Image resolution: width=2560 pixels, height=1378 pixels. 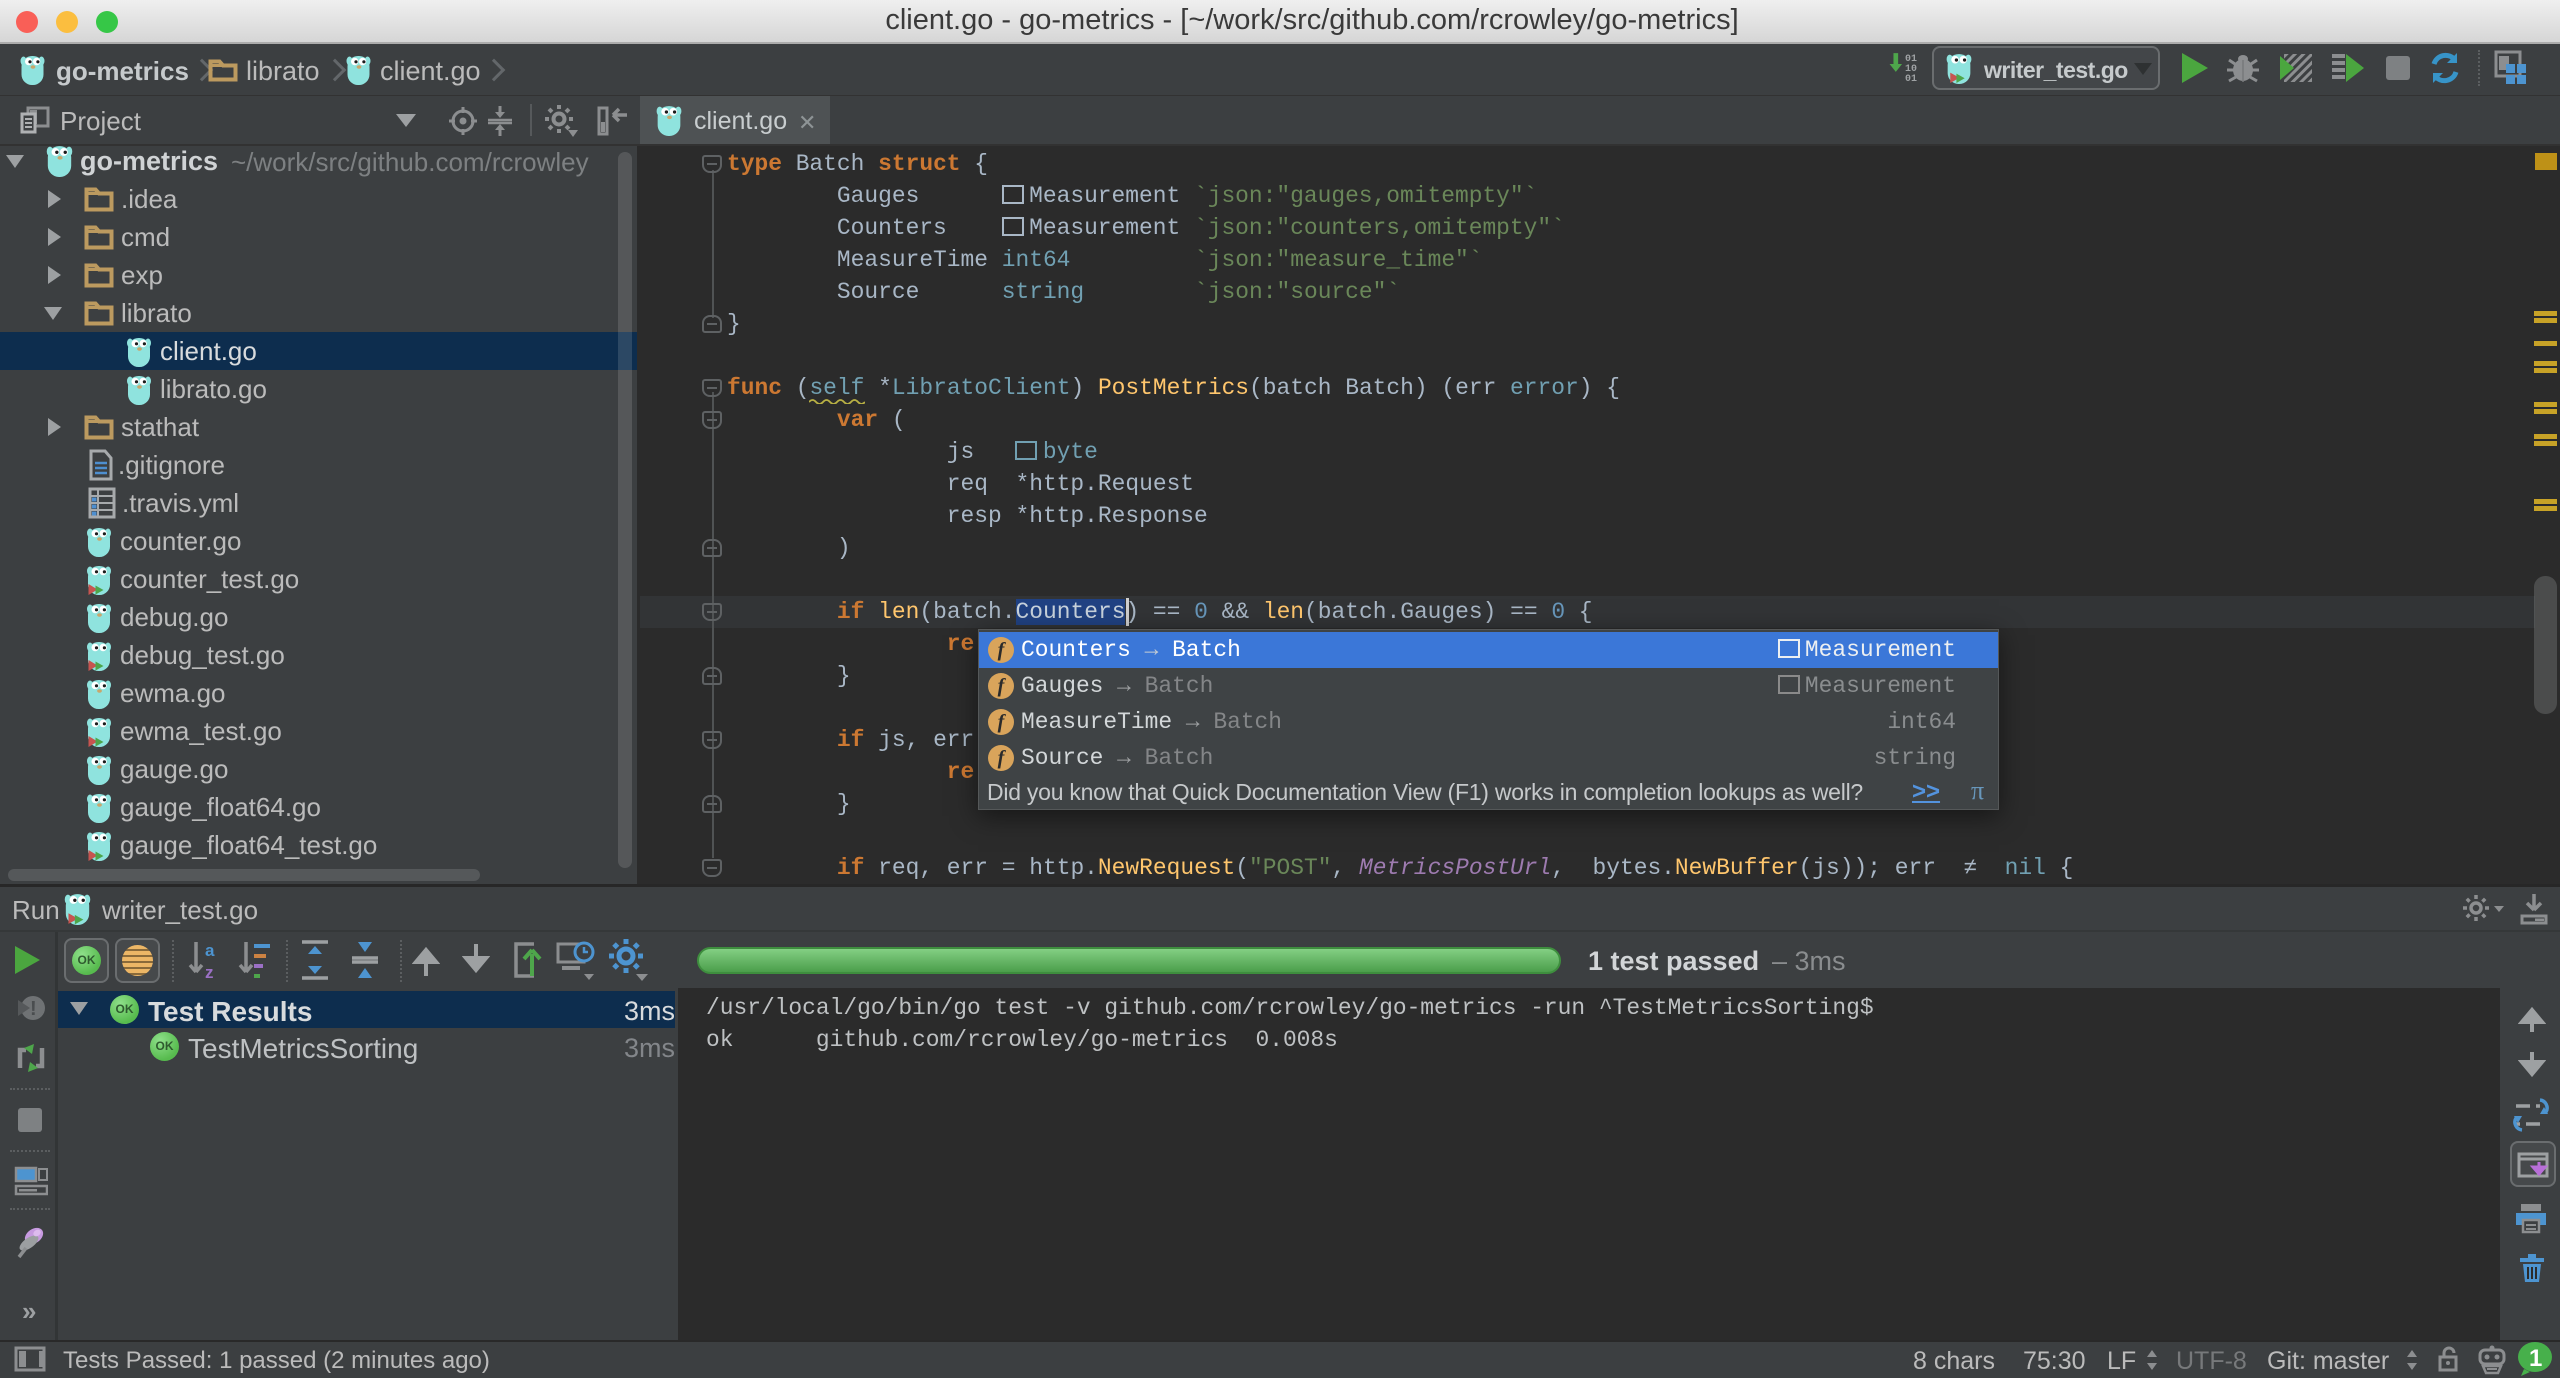 What do you see at coordinates (2535, 1358) in the screenshot?
I see `svg-text: 1` at bounding box center [2535, 1358].